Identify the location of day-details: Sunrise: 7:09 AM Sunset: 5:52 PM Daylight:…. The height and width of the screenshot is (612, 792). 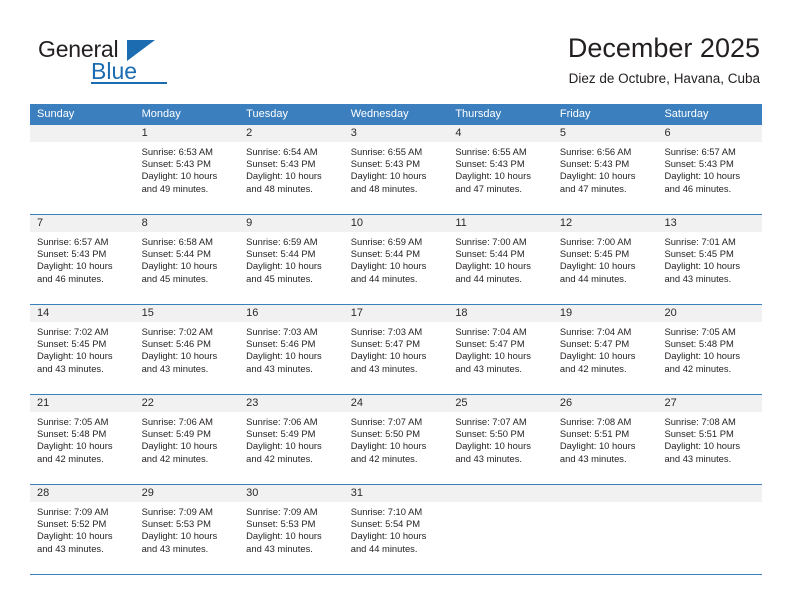
(82, 528).